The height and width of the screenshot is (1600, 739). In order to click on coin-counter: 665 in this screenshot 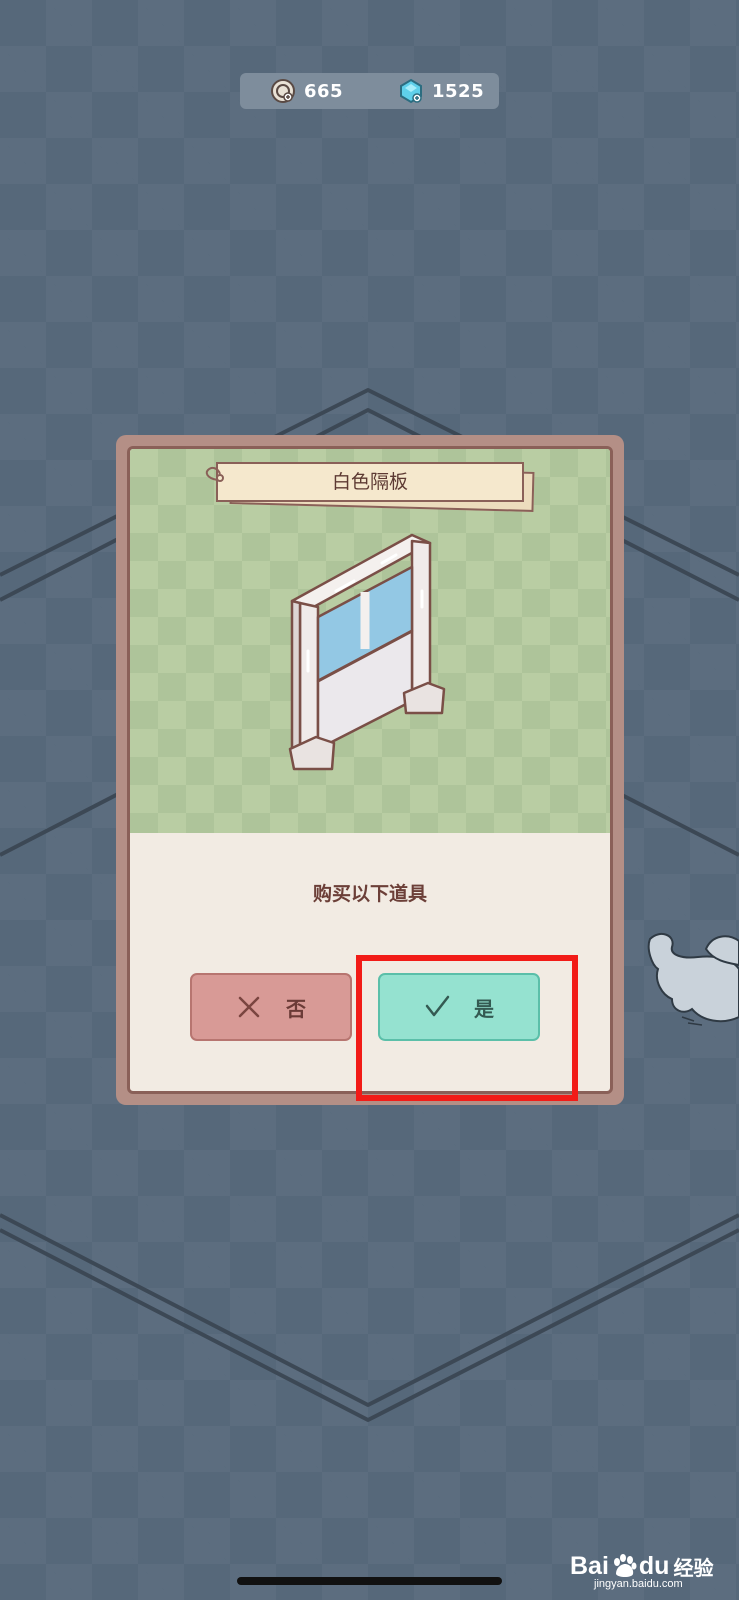, I will do `click(306, 91)`.